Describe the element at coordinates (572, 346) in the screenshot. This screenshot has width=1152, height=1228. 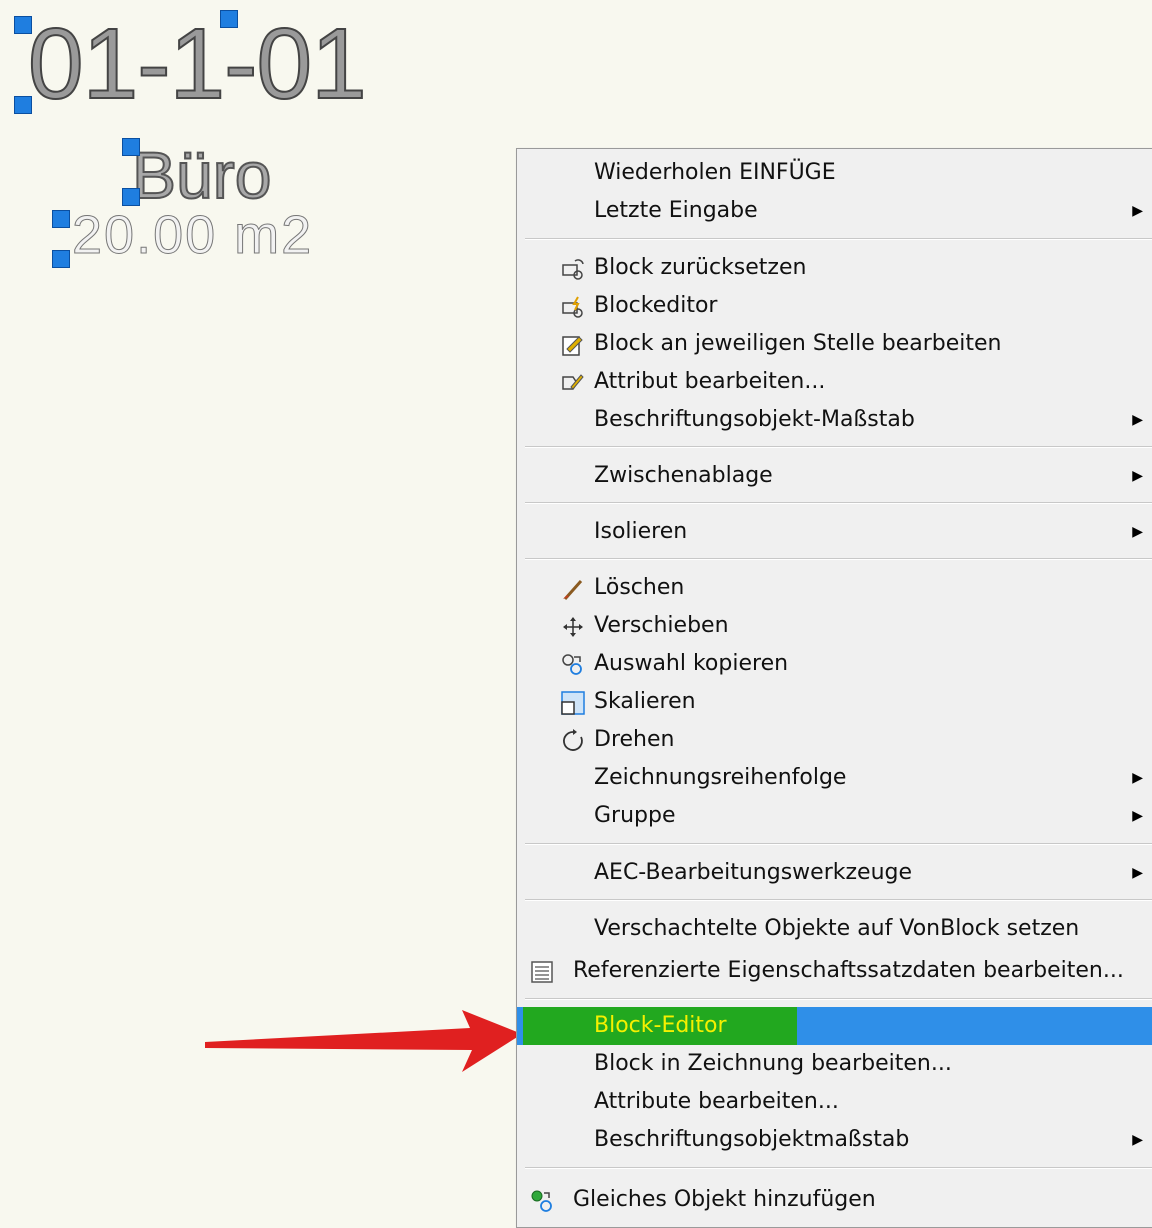
I see `edit-in-place-icon` at that location.